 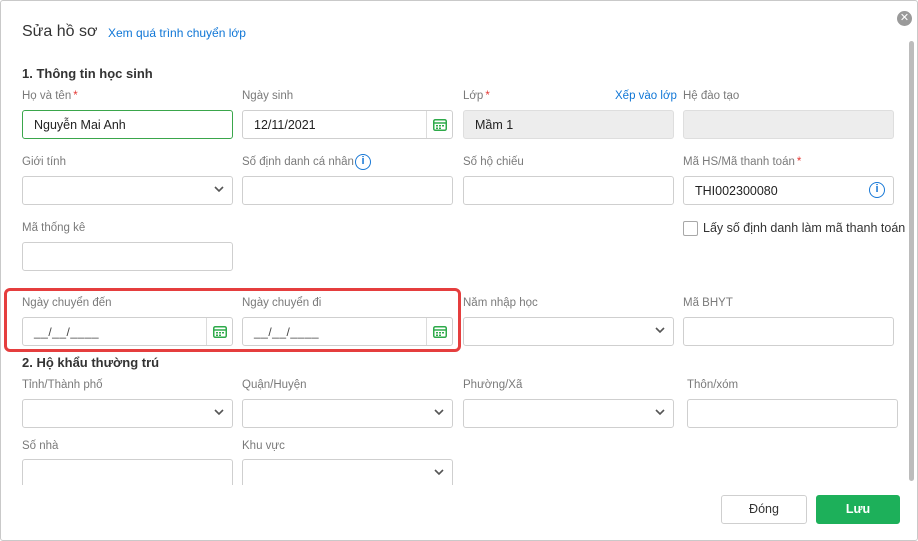 What do you see at coordinates (646, 96) in the screenshot?
I see `assign-class-link: Xếp vào lớp` at bounding box center [646, 96].